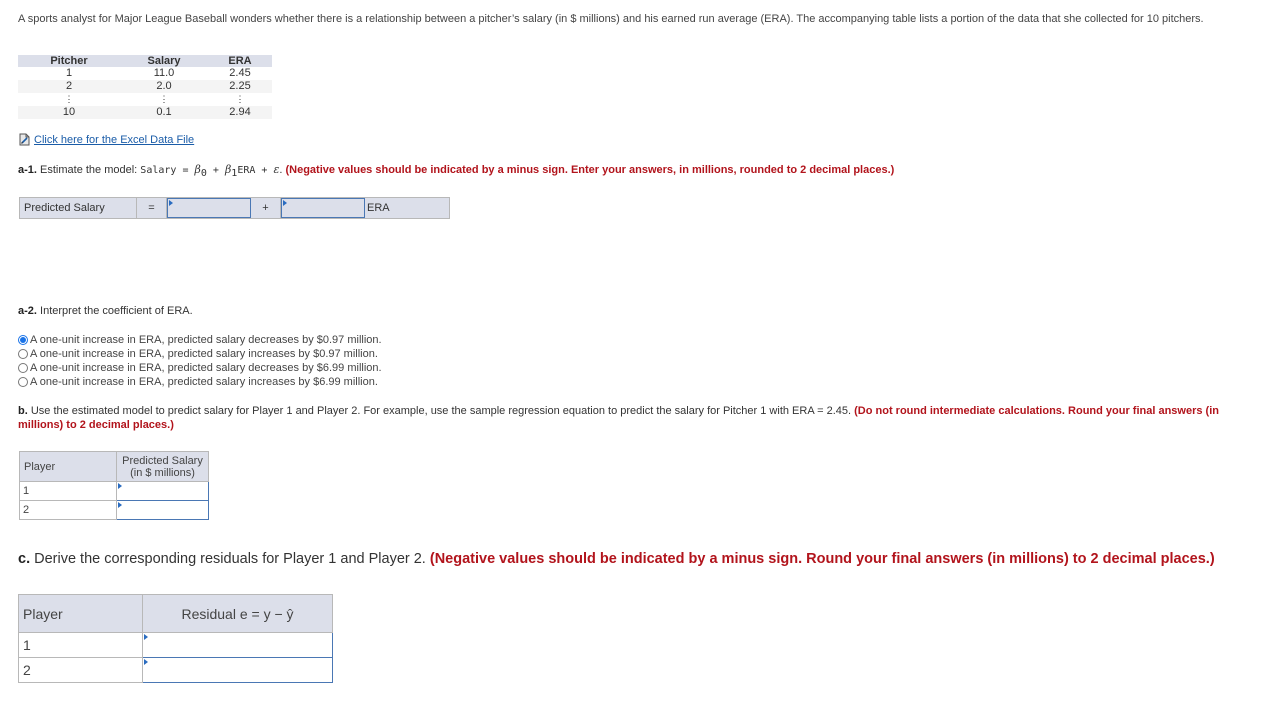 Image resolution: width=1280 pixels, height=720 pixels. I want to click on header-era: ERA, so click(240, 61).